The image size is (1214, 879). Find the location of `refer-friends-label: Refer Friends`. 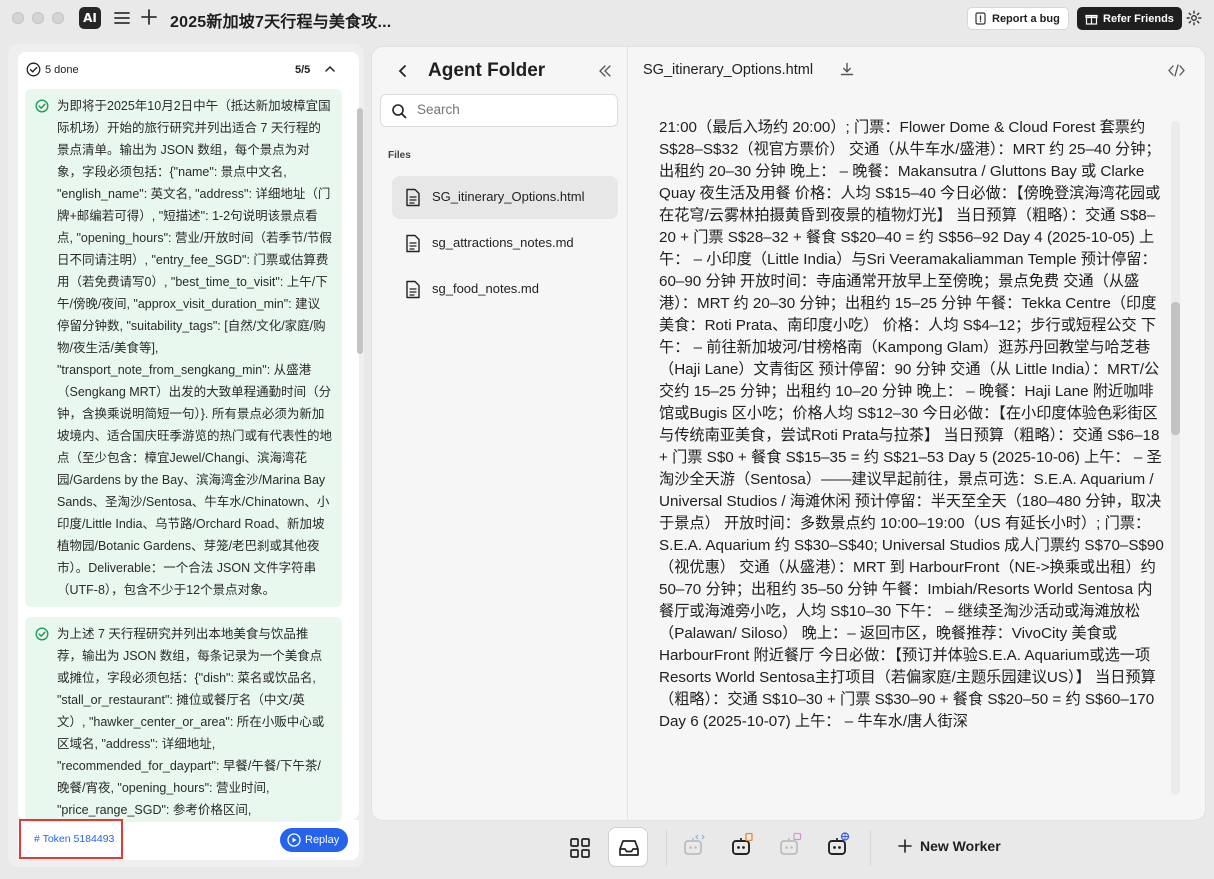

refer-friends-label: Refer Friends is located at coordinates (1138, 18).